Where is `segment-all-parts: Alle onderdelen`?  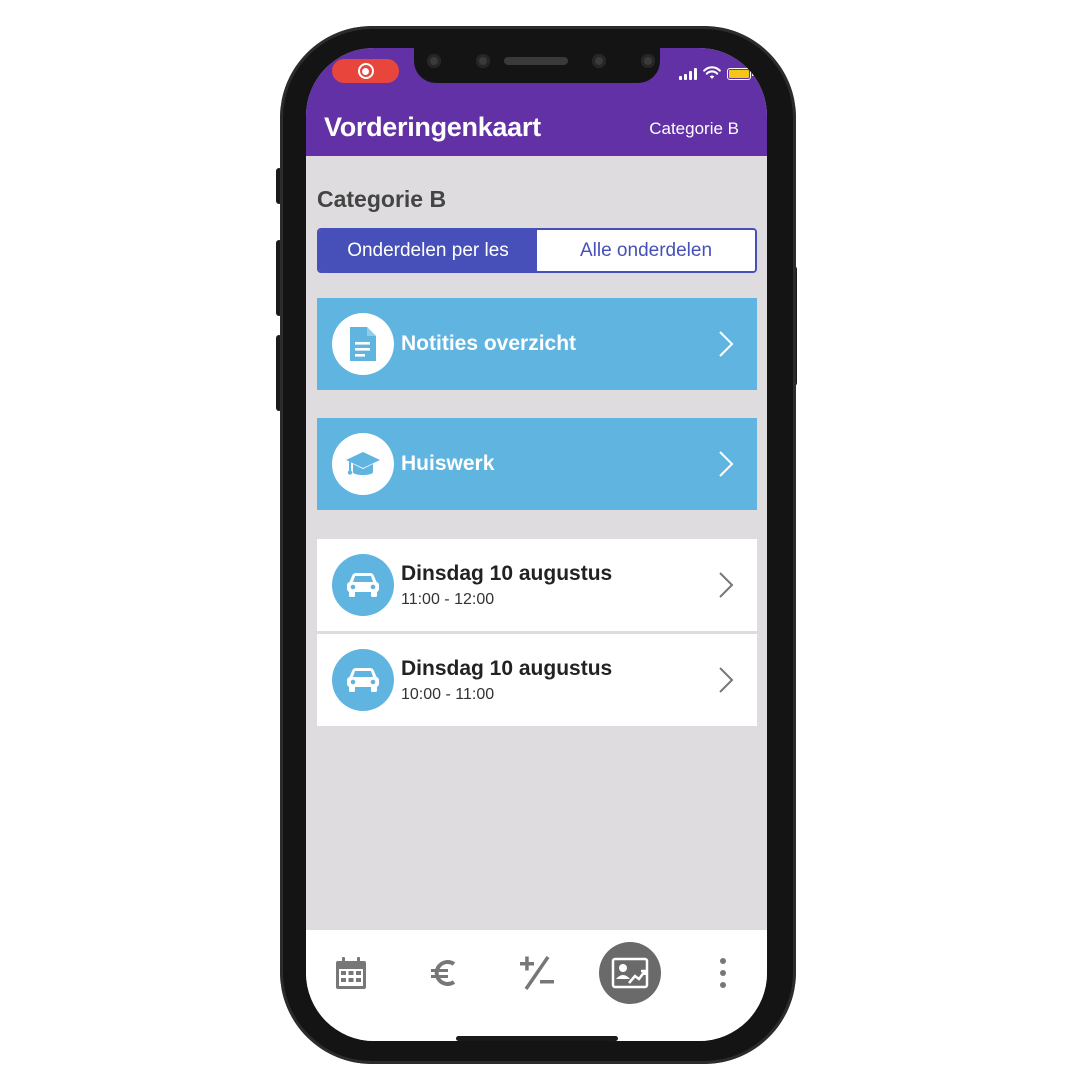 segment-all-parts: Alle onderdelen is located at coordinates (646, 250).